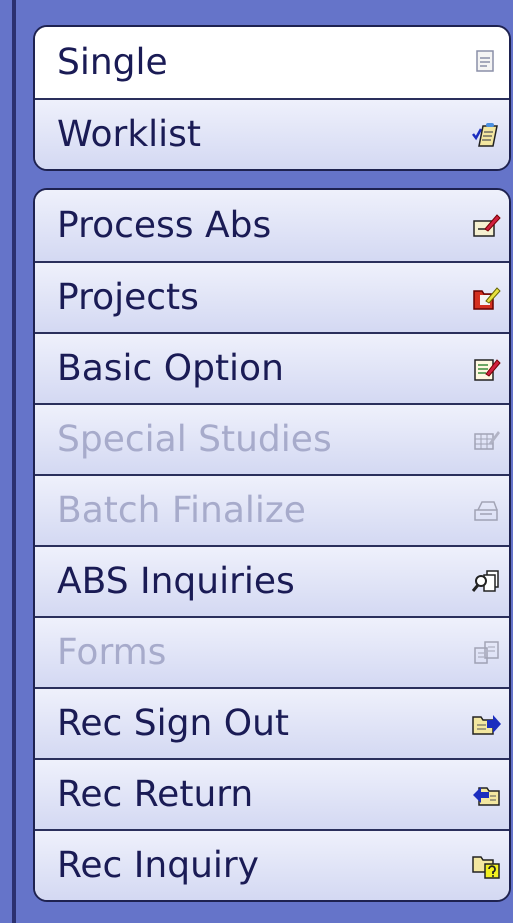 The width and height of the screenshot is (513, 923). What do you see at coordinates (272, 225) in the screenshot?
I see `menu-item: Process Abs` at bounding box center [272, 225].